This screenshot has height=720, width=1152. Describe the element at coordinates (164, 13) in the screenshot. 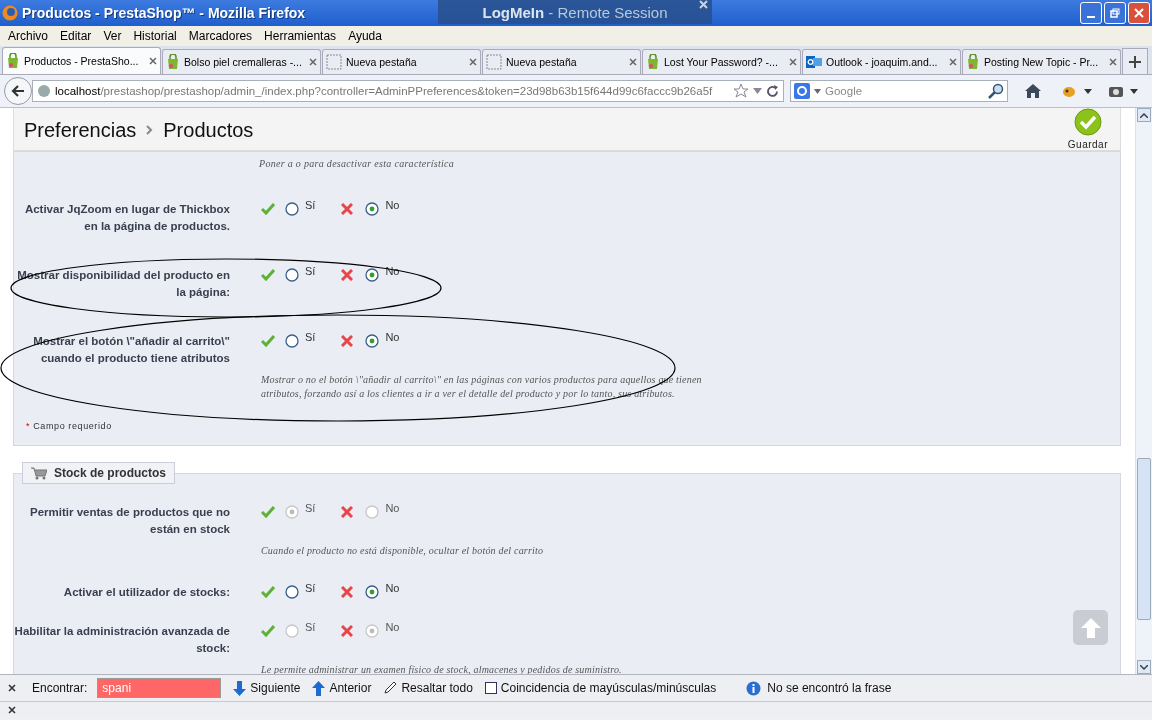

I see `window-title: Productos - PrestaShop™ - Mozilla Firefox` at that location.